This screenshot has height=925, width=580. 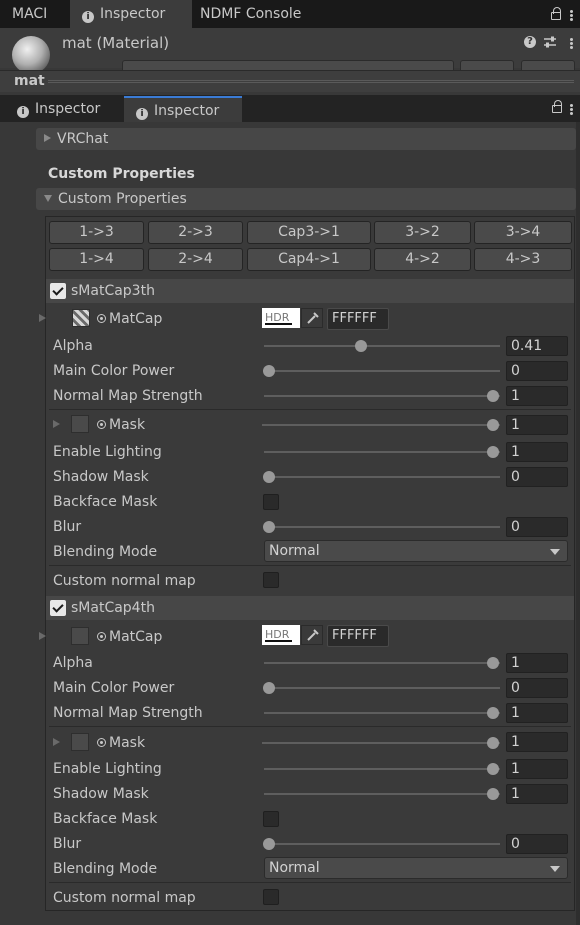 What do you see at coordinates (271, 897) in the screenshot?
I see `matcap4-custom-normal-map-checkbox` at bounding box center [271, 897].